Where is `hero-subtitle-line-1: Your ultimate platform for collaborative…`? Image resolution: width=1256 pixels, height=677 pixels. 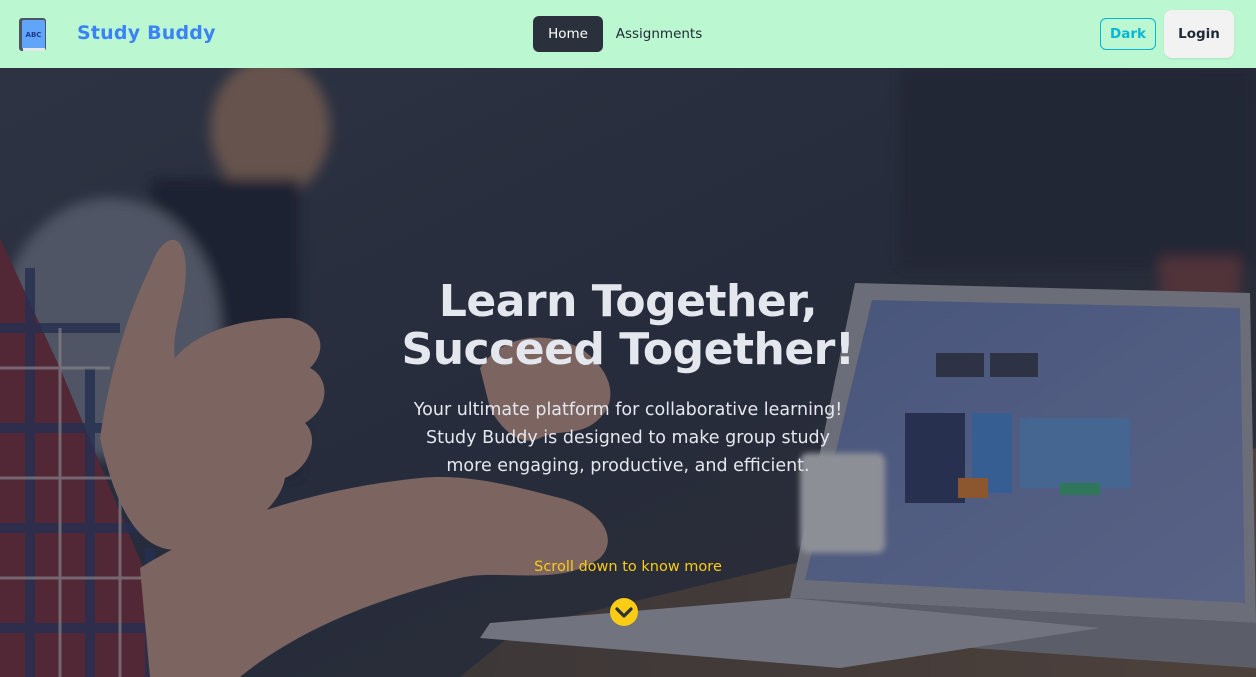
hero-subtitle-line-1: Your ultimate platform for collaborative… is located at coordinates (628, 410).